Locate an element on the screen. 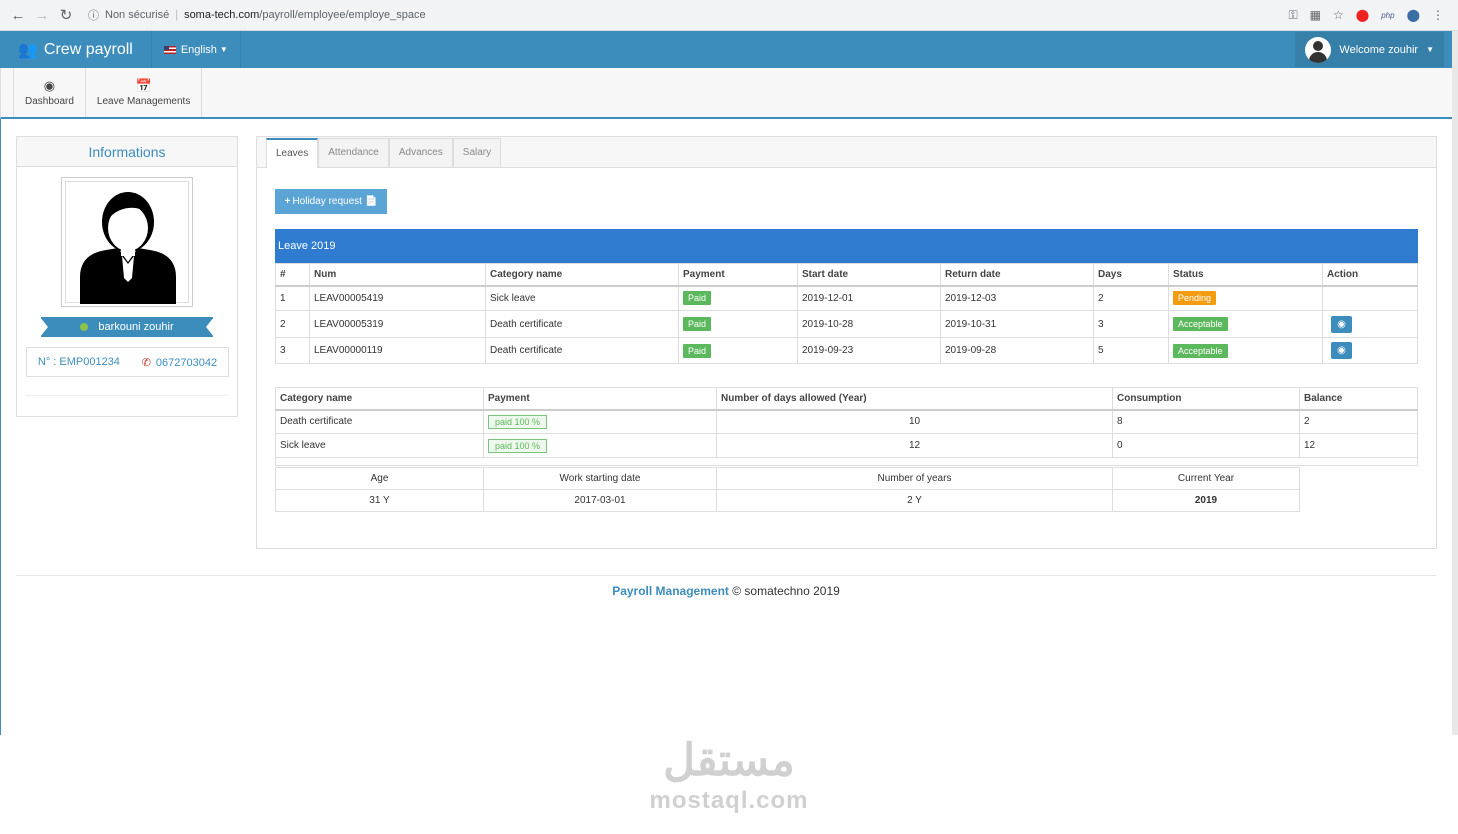  language-label: English is located at coordinates (198, 49).